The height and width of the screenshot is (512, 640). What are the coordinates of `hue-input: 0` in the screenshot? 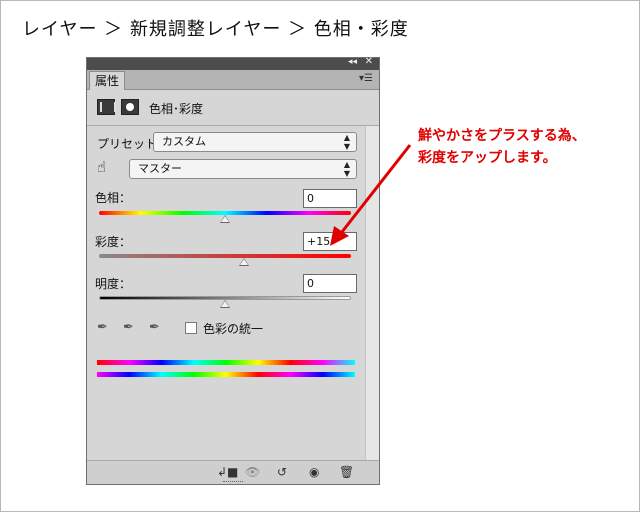 It's located at (330, 198).